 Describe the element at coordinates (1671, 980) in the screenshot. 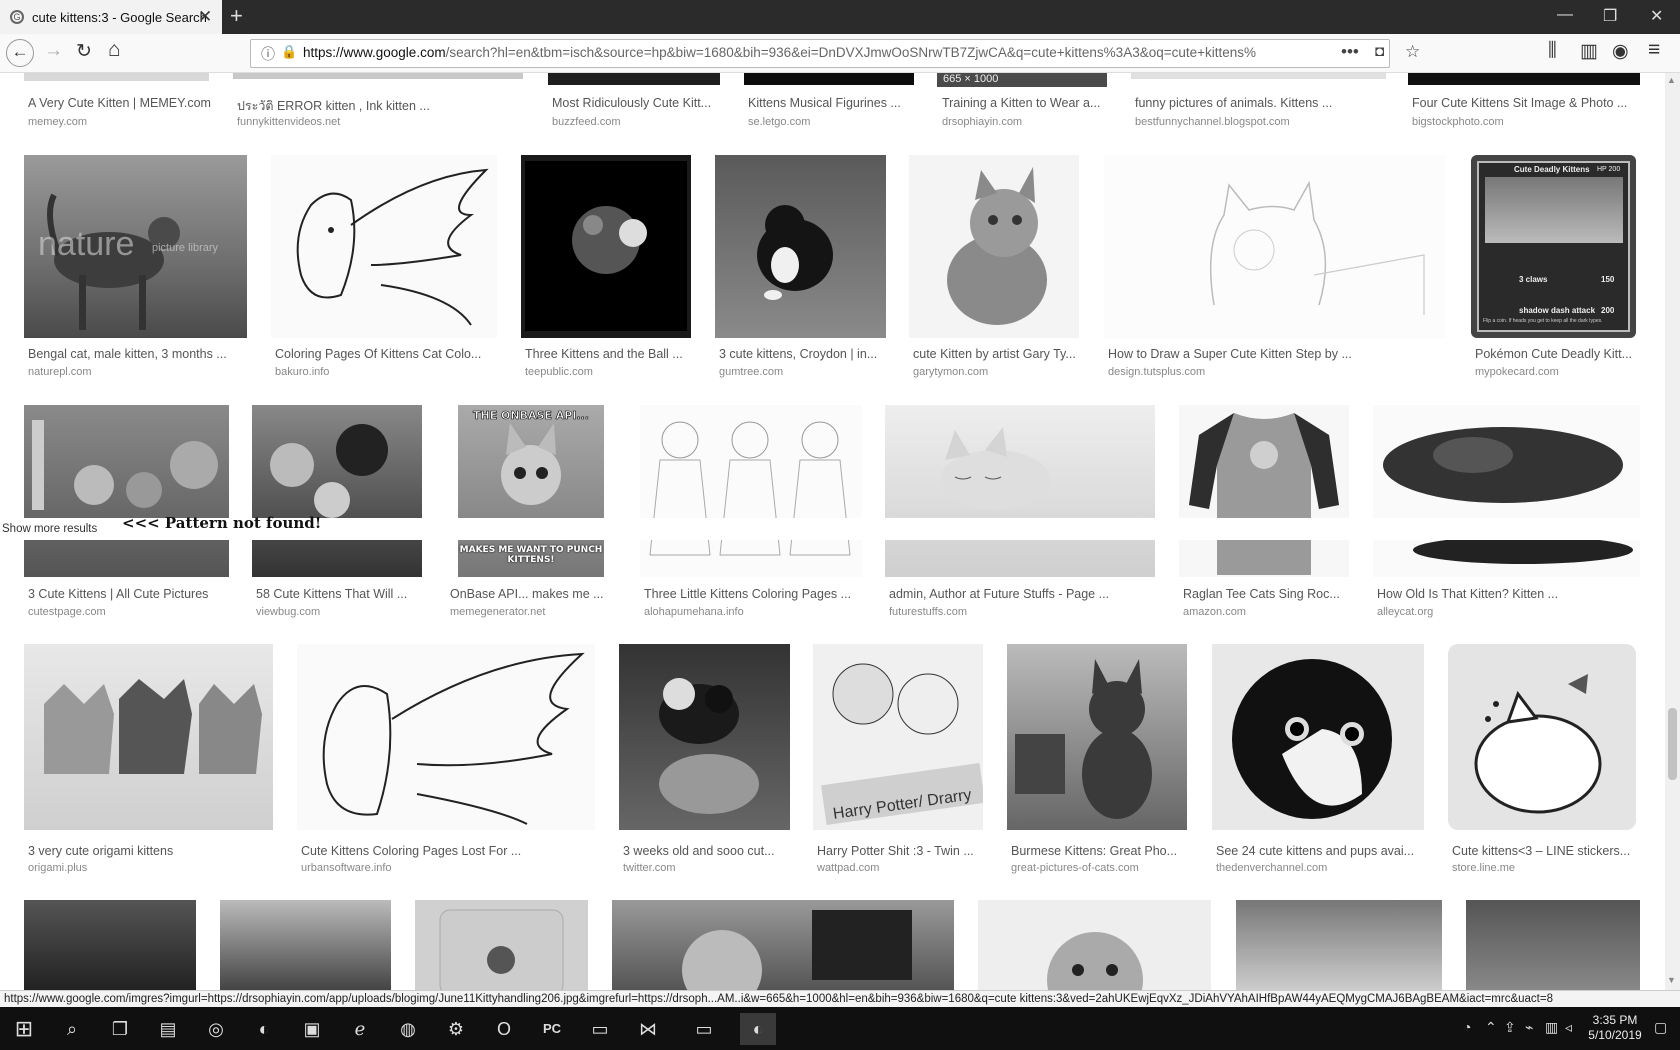

I see `scroll-down-icon: ▼` at that location.